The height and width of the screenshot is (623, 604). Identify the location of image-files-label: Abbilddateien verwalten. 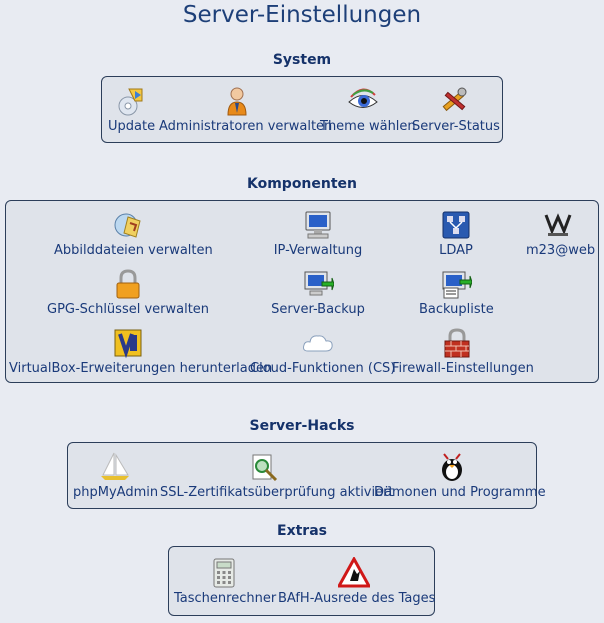
(133, 250).